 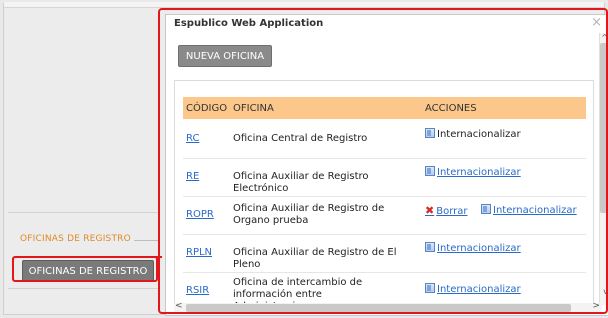 What do you see at coordinates (249, 23) in the screenshot?
I see `dialog-title: Espublico Web Application` at bounding box center [249, 23].